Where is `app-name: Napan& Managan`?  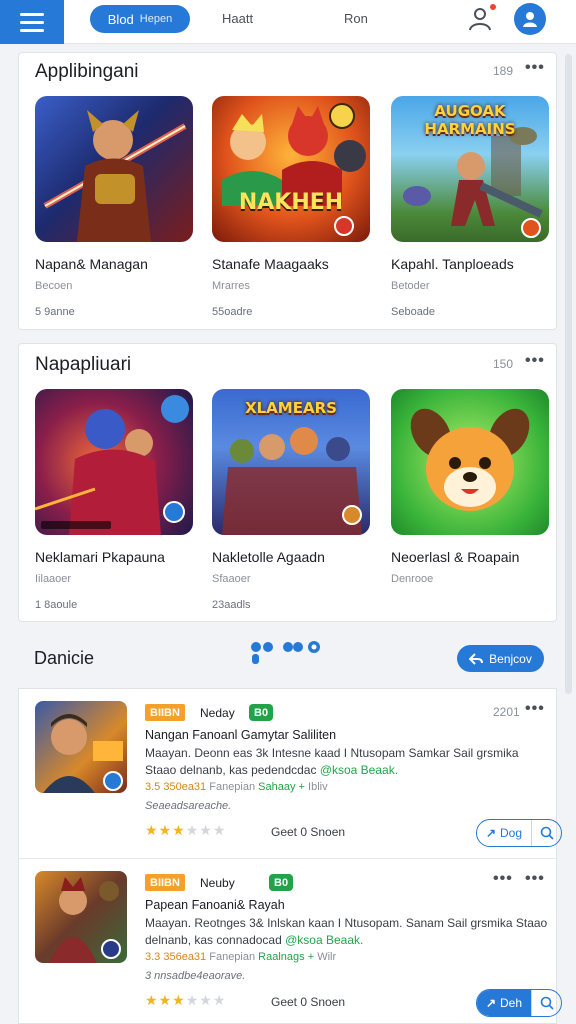 app-name: Napan& Managan is located at coordinates (91, 264).